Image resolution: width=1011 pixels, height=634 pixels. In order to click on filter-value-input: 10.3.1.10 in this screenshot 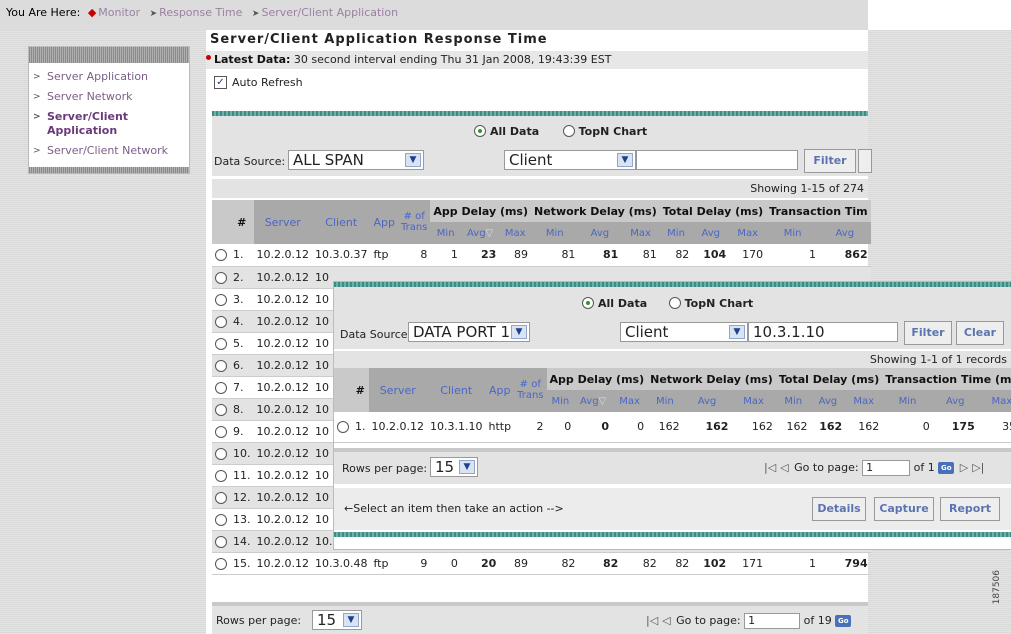, I will do `click(823, 332)`.